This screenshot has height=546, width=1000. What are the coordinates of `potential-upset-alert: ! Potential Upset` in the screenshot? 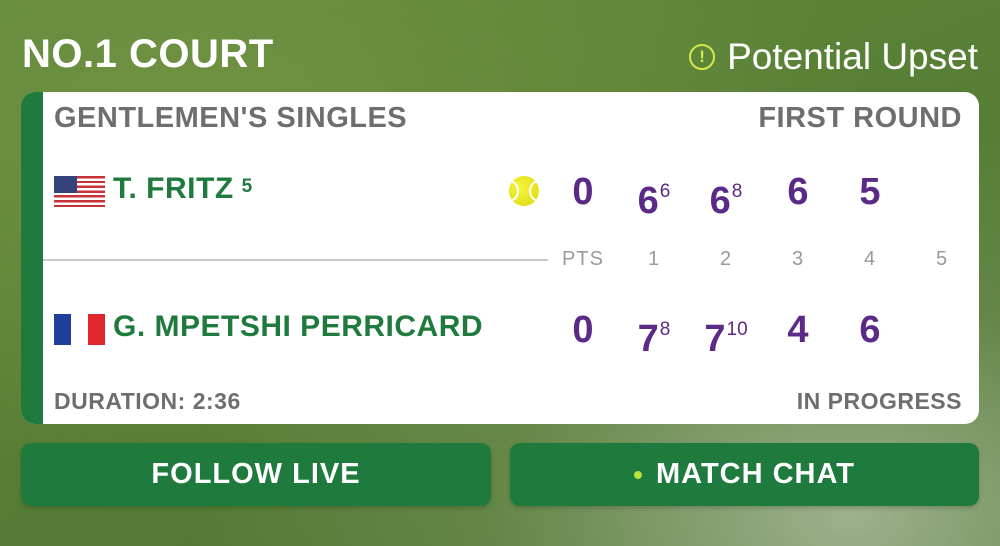 It's located at (833, 57).